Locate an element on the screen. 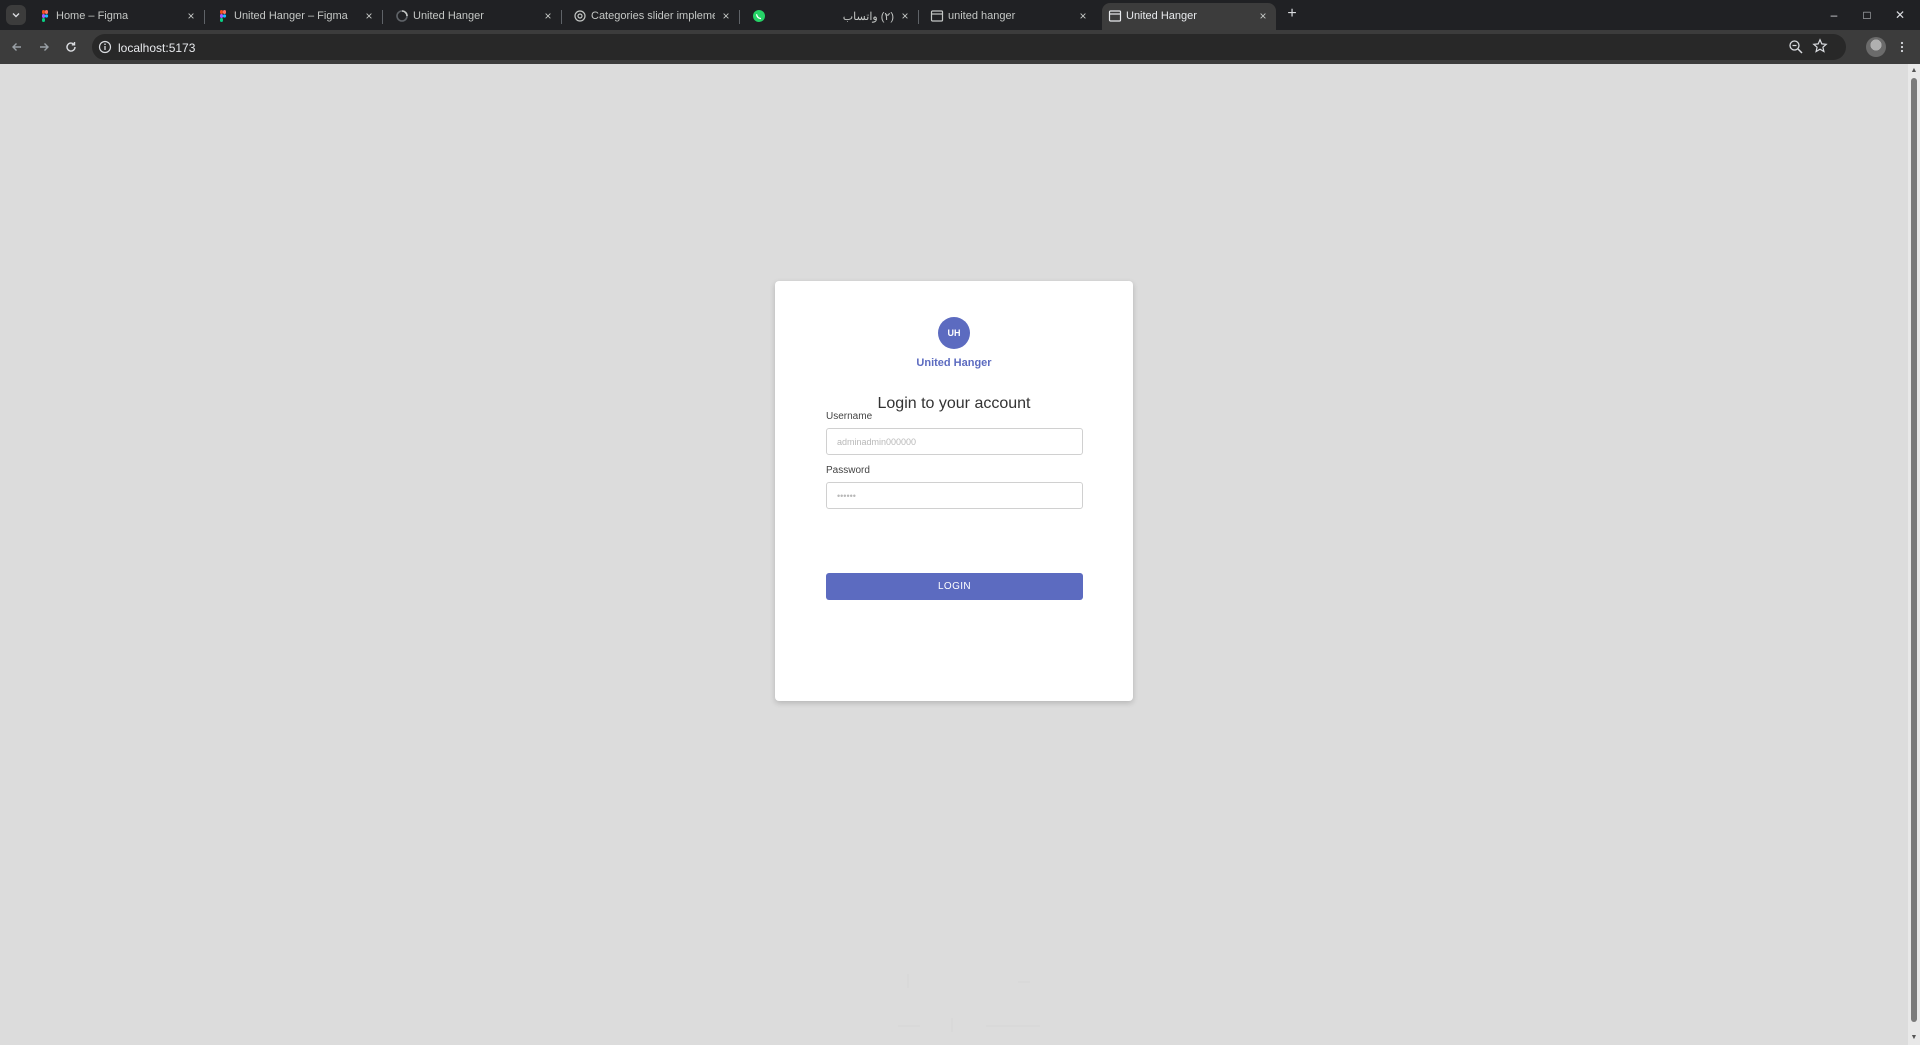 This screenshot has height=1045, width=1920. browser-toolbar: localhost:5173 is located at coordinates (960, 47).